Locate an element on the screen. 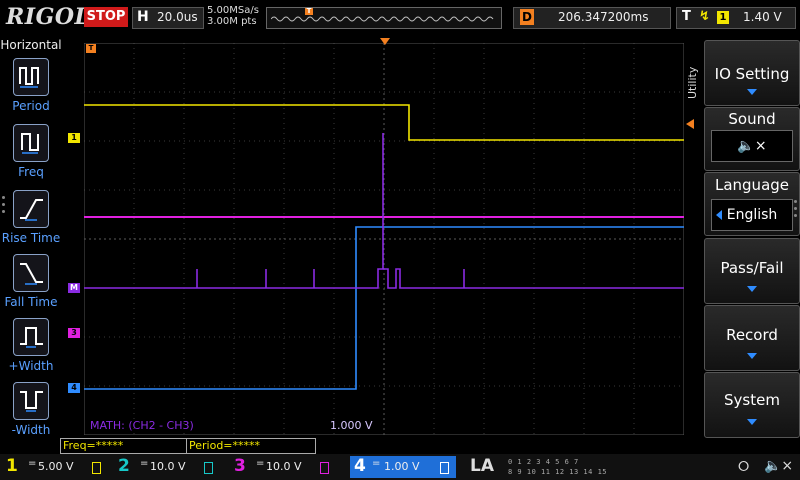 The image size is (800, 480). ch4-coupling: = is located at coordinates (376, 463).